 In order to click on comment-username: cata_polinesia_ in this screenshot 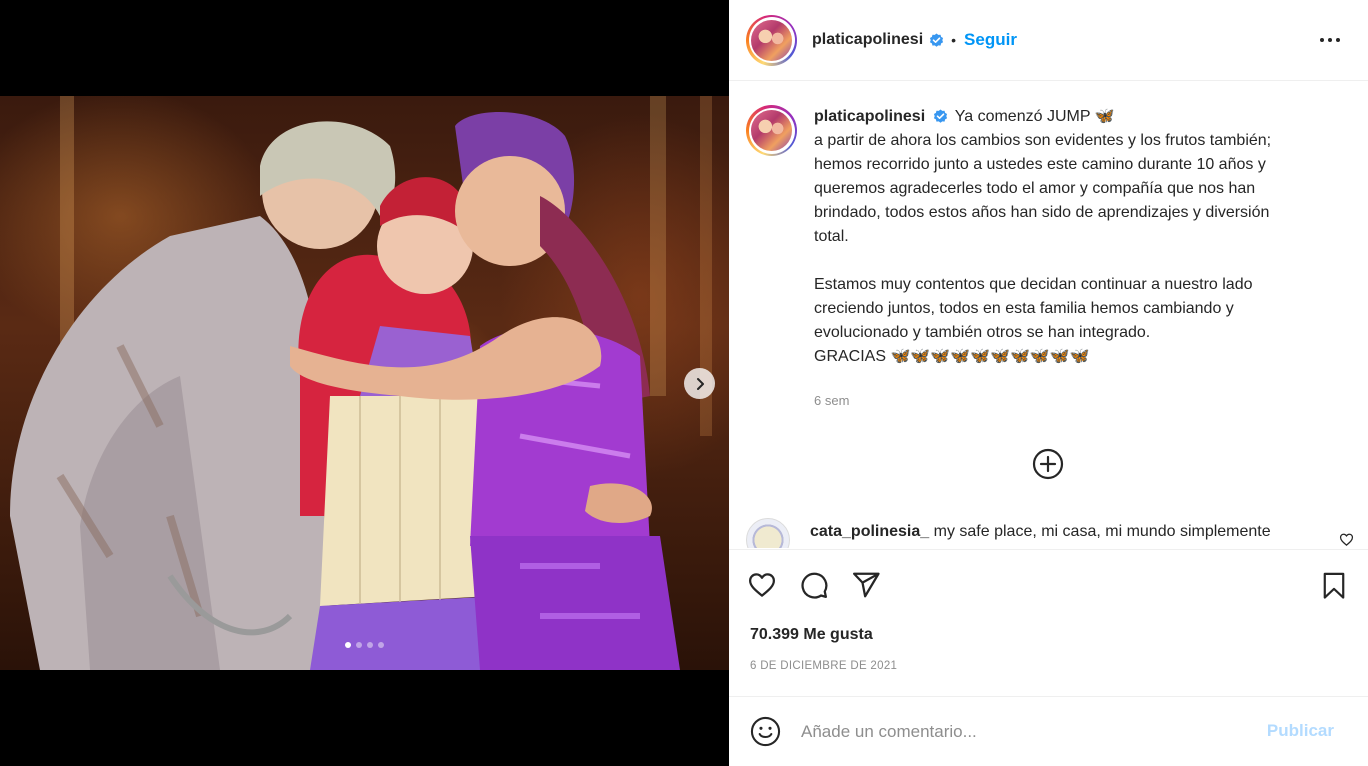, I will do `click(869, 531)`.